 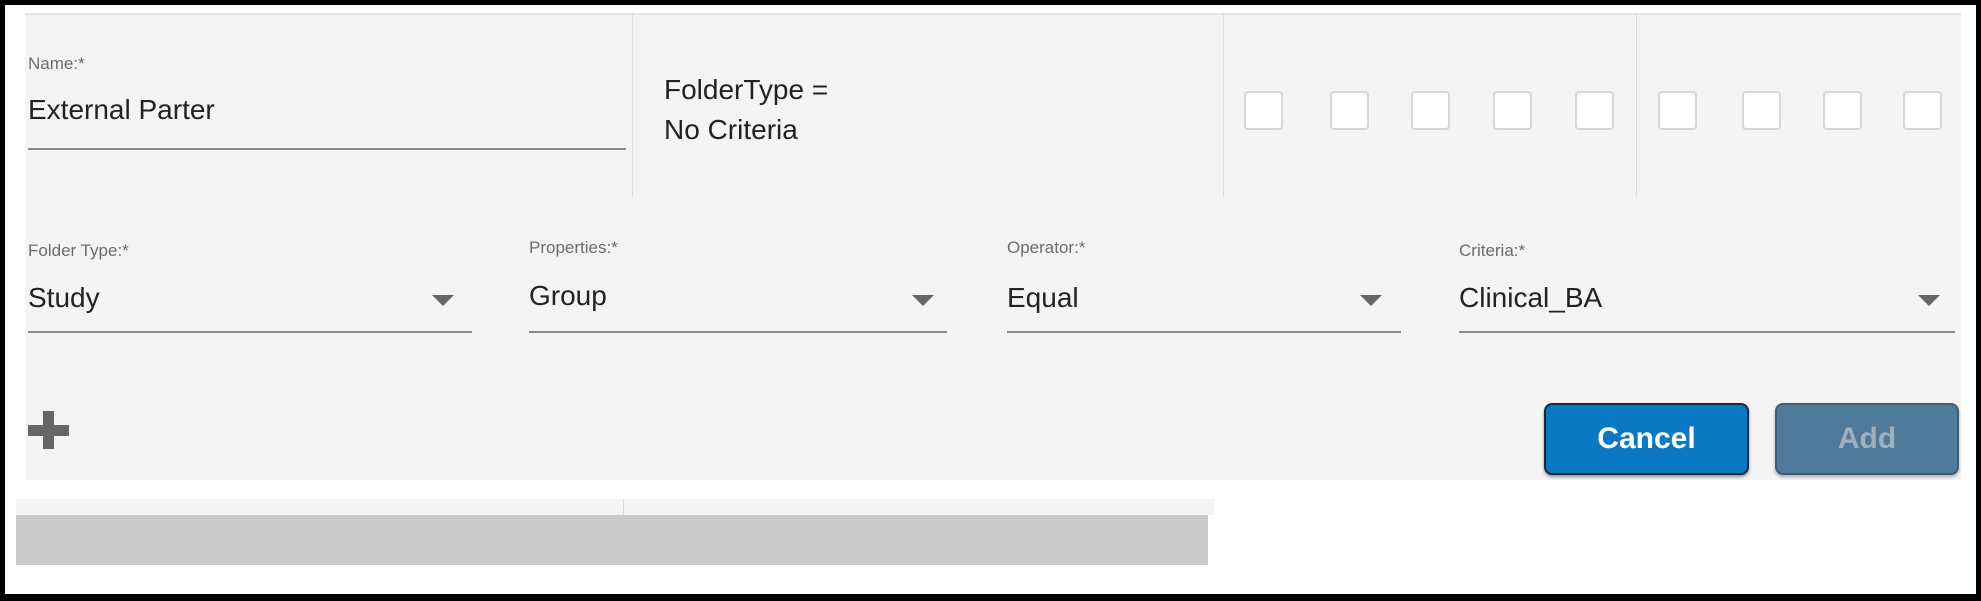 I want to click on folder-type-value: Study, so click(x=64, y=297).